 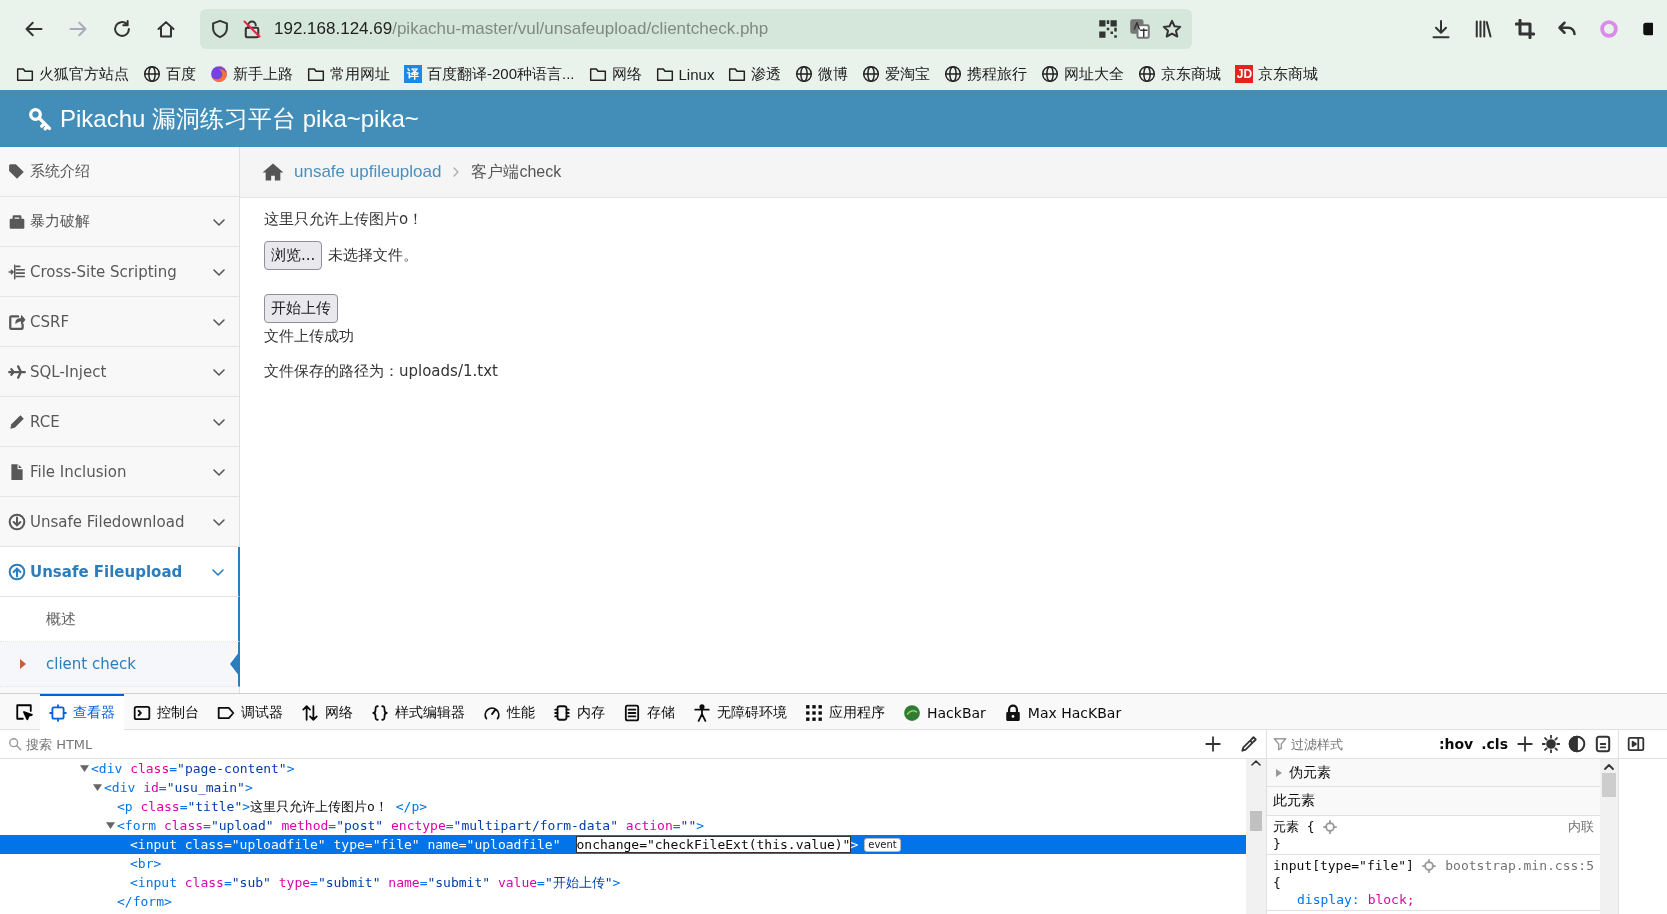 I want to click on devtools-tab: 应用程序, so click(x=845, y=711).